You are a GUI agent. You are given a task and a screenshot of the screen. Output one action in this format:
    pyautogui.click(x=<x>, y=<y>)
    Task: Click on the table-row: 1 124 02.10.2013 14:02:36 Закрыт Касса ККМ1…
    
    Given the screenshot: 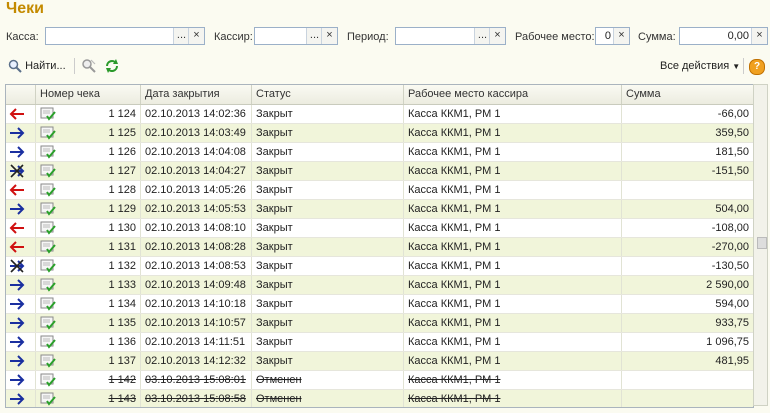 What is the action you would take?
    pyautogui.click(x=379, y=114)
    